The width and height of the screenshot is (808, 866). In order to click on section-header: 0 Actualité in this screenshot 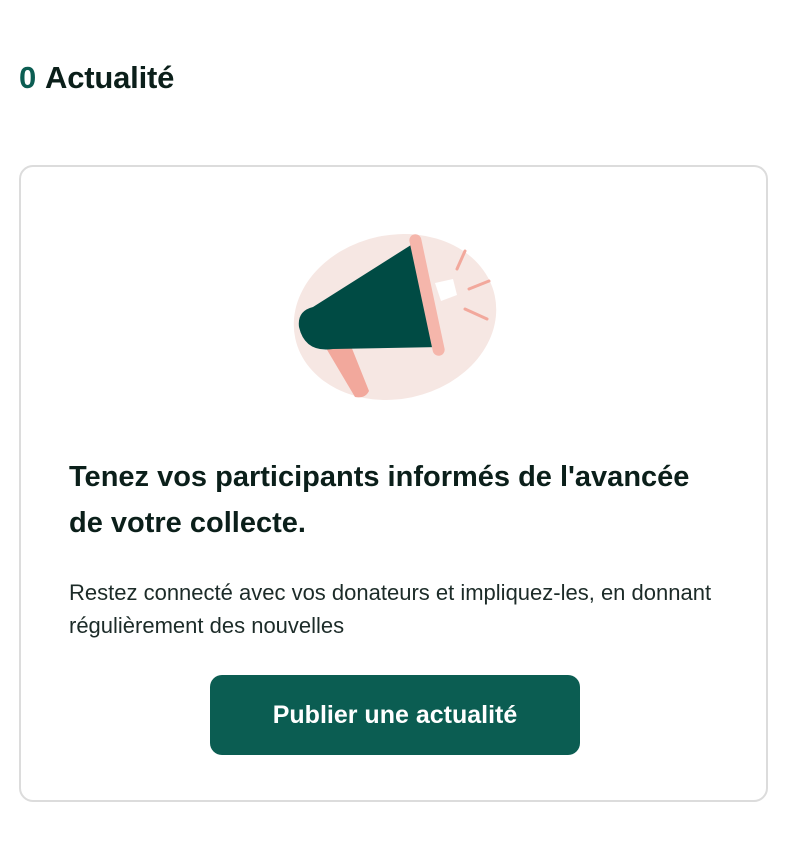, I will do `click(96, 78)`.